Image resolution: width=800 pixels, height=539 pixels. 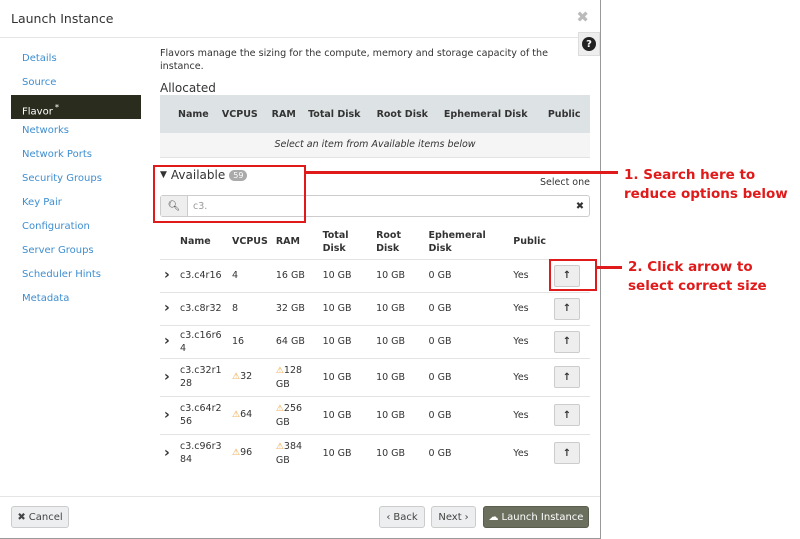 I want to click on sidebar-item-details: Details, so click(x=76, y=59).